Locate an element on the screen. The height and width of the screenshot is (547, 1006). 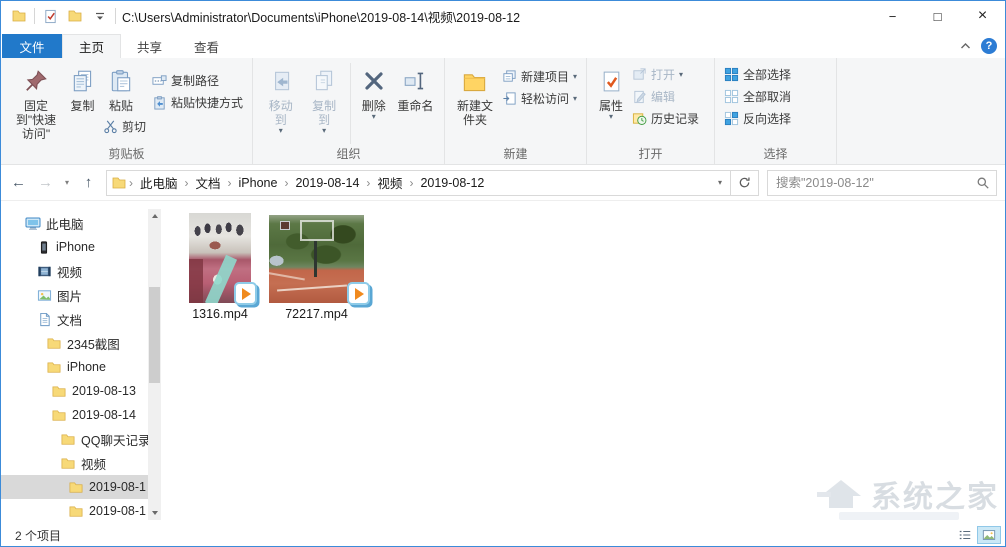
minimize-button: − is located at coordinates (892, 16).